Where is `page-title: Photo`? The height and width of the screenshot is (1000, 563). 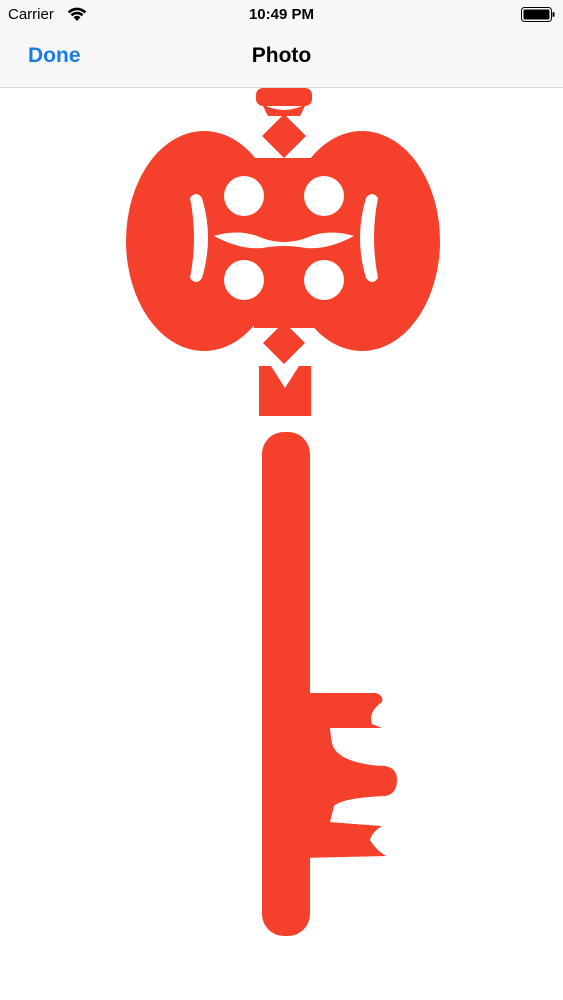
page-title: Photo is located at coordinates (281, 55).